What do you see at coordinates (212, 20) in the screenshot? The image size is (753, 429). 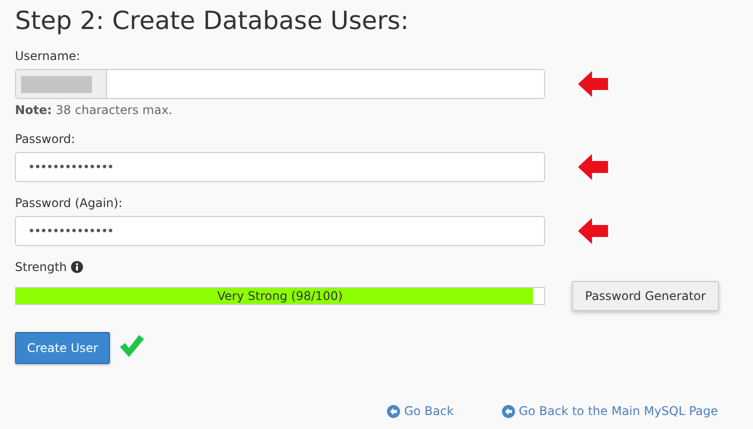 I see `page-title: Step 2: Create Database Users:` at bounding box center [212, 20].